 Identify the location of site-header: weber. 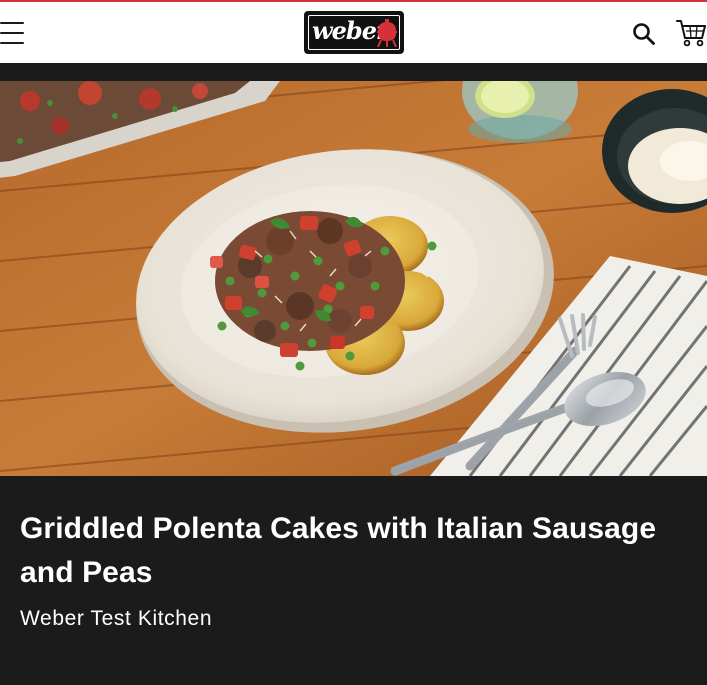
(353, 32).